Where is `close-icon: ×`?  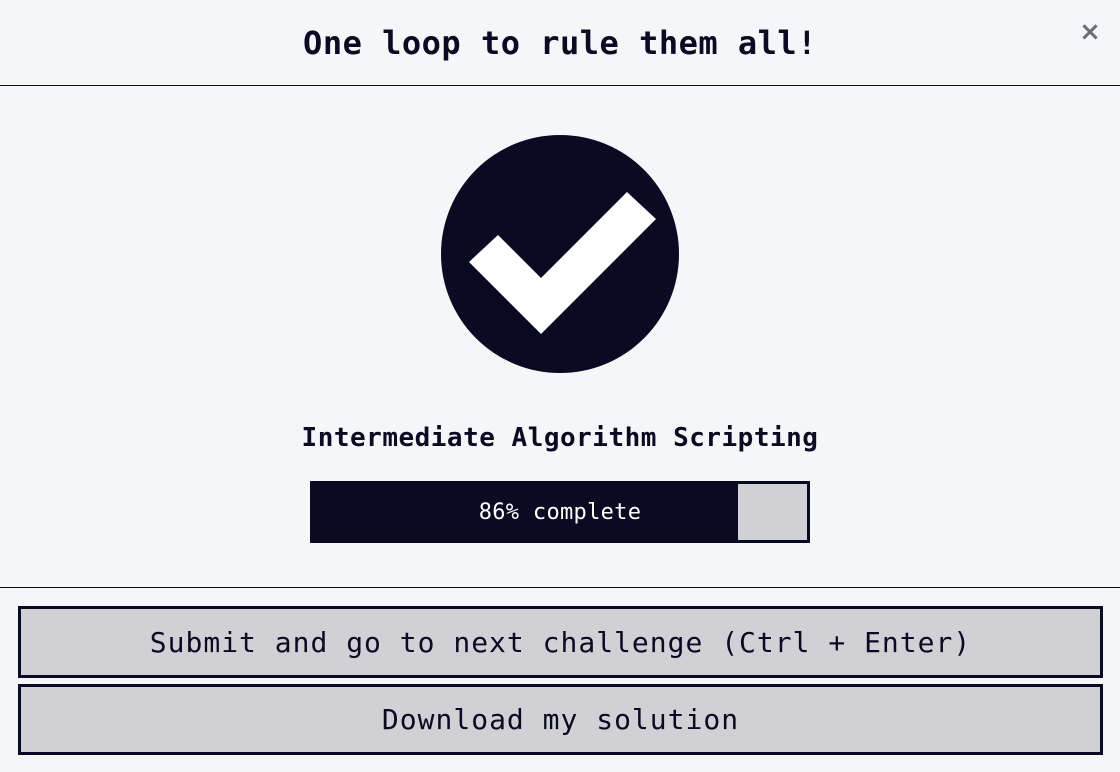 close-icon: × is located at coordinates (1090, 32).